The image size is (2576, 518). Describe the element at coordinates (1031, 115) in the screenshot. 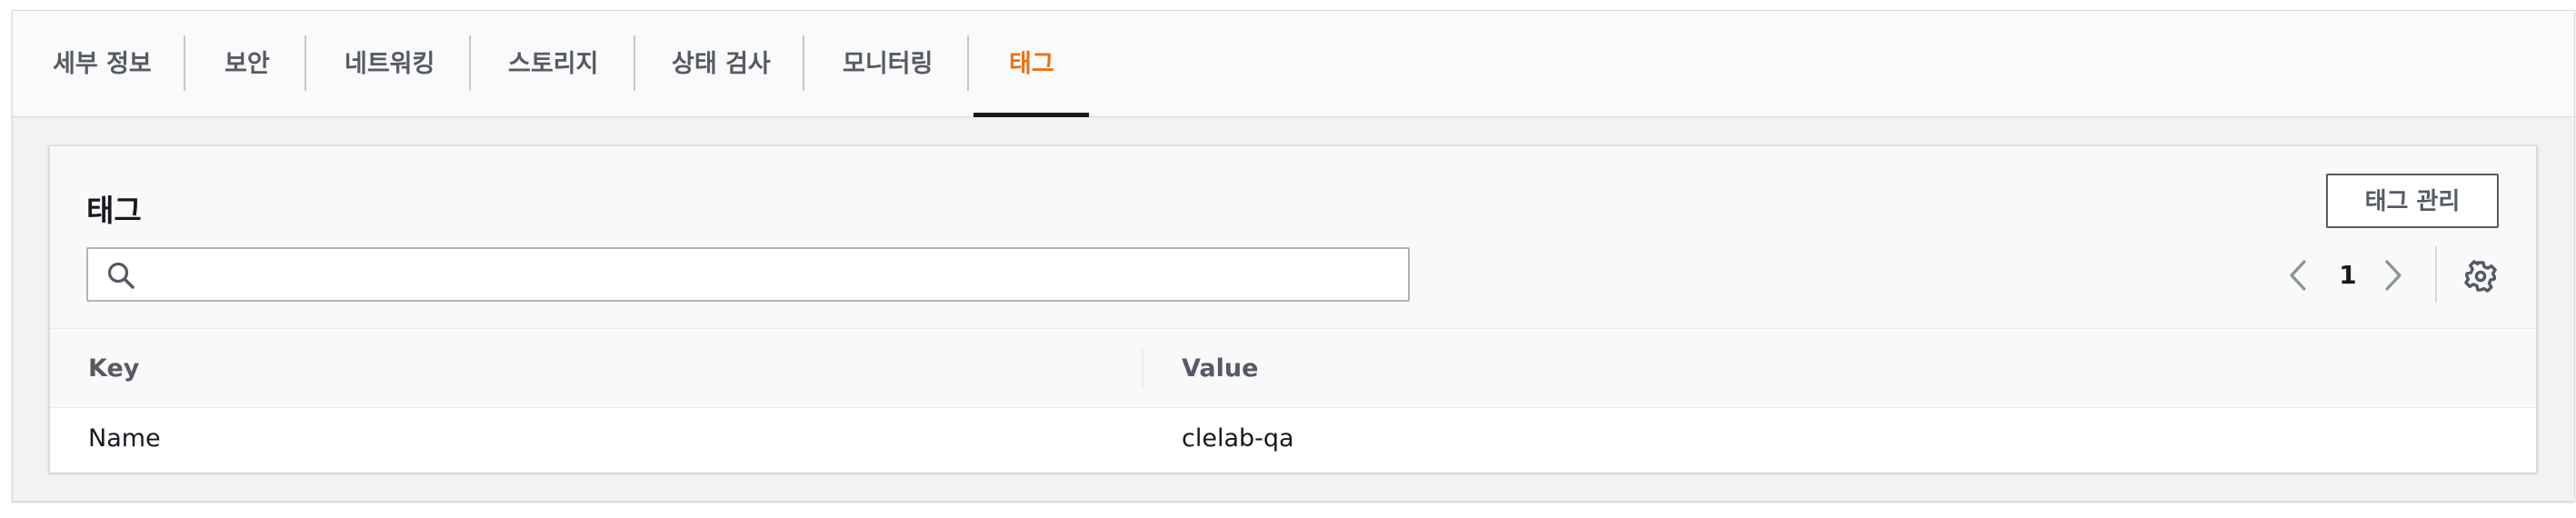

I see `active-tab-indicator` at that location.